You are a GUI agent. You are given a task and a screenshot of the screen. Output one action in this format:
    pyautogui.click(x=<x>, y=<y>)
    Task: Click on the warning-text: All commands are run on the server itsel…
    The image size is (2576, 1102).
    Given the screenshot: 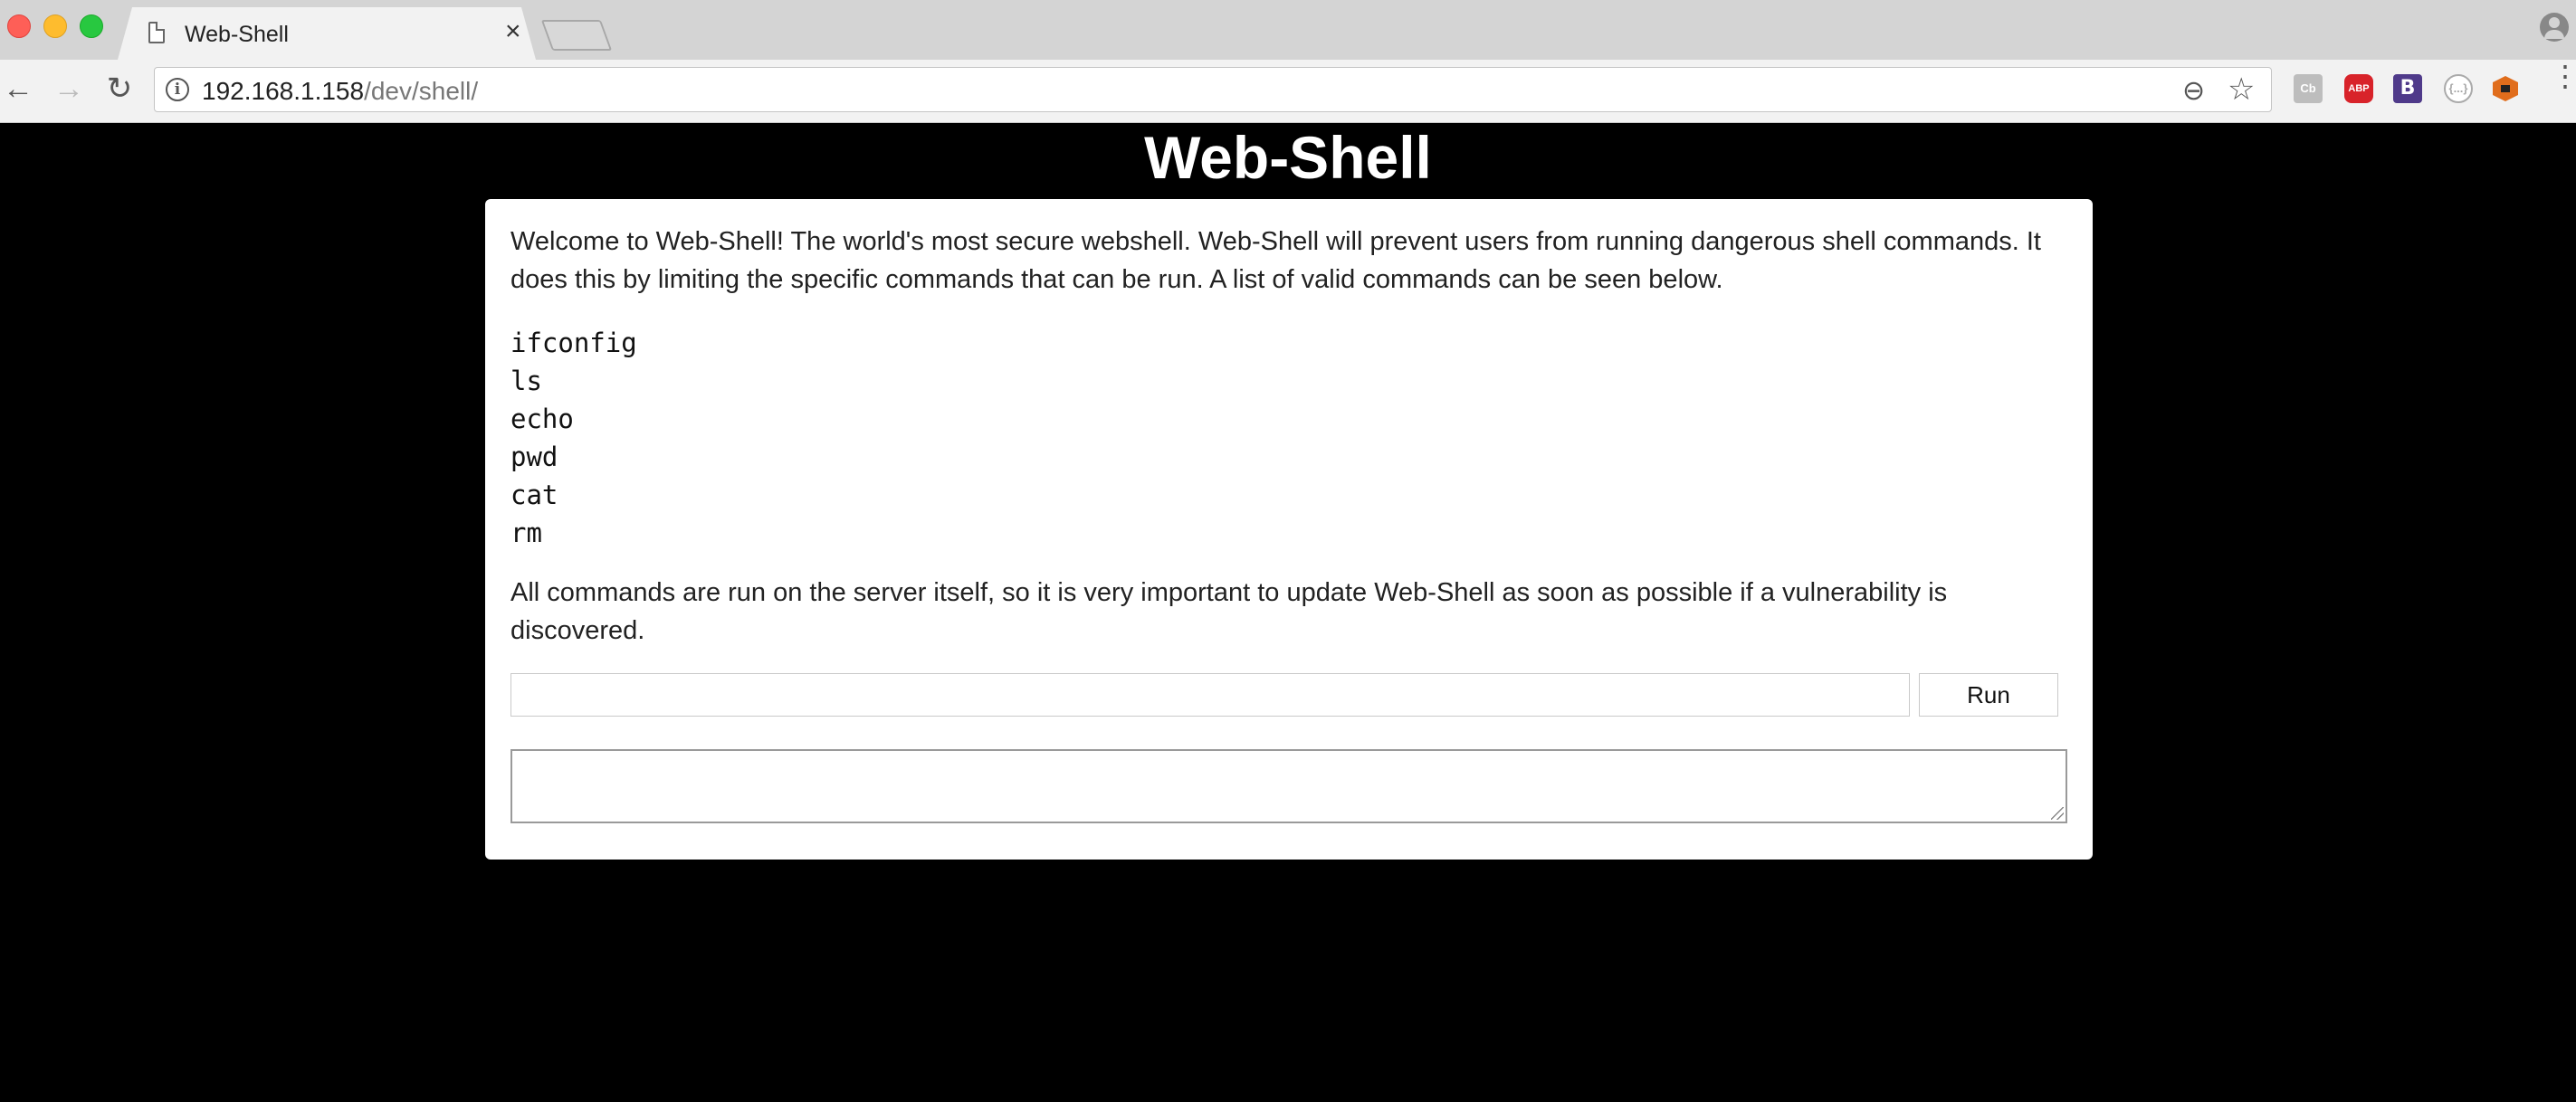 What is the action you would take?
    pyautogui.click(x=1229, y=612)
    